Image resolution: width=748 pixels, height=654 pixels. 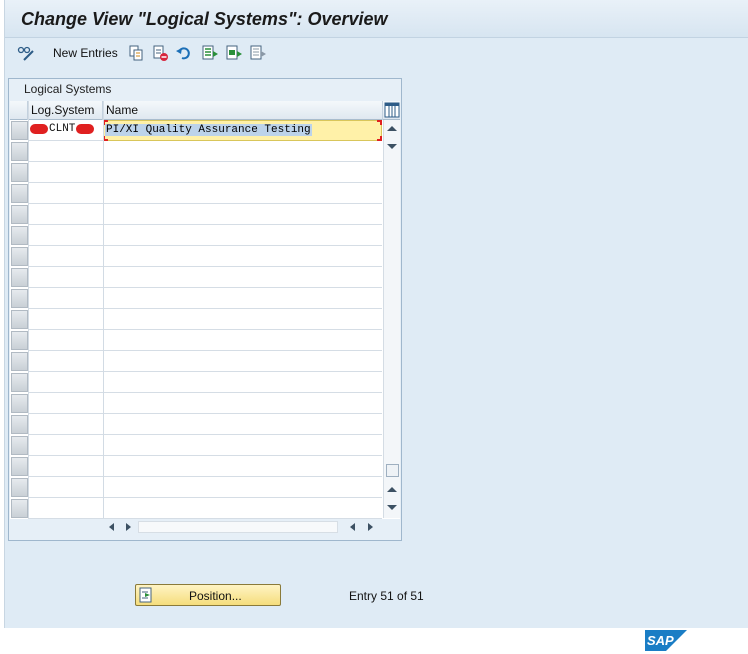 I want to click on horizontal-scrollbar, so click(x=243, y=527).